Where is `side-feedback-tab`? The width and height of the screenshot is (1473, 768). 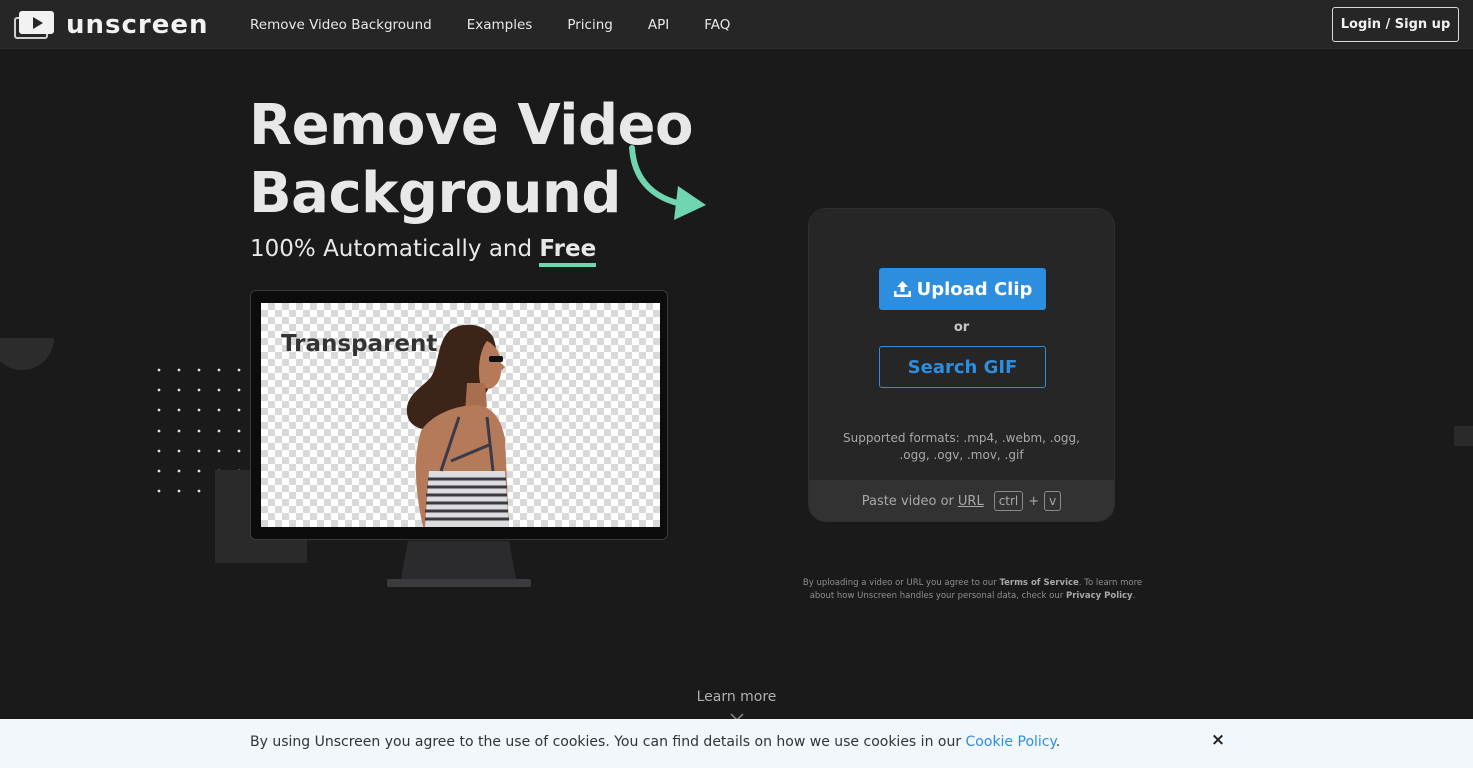 side-feedback-tab is located at coordinates (1463, 436).